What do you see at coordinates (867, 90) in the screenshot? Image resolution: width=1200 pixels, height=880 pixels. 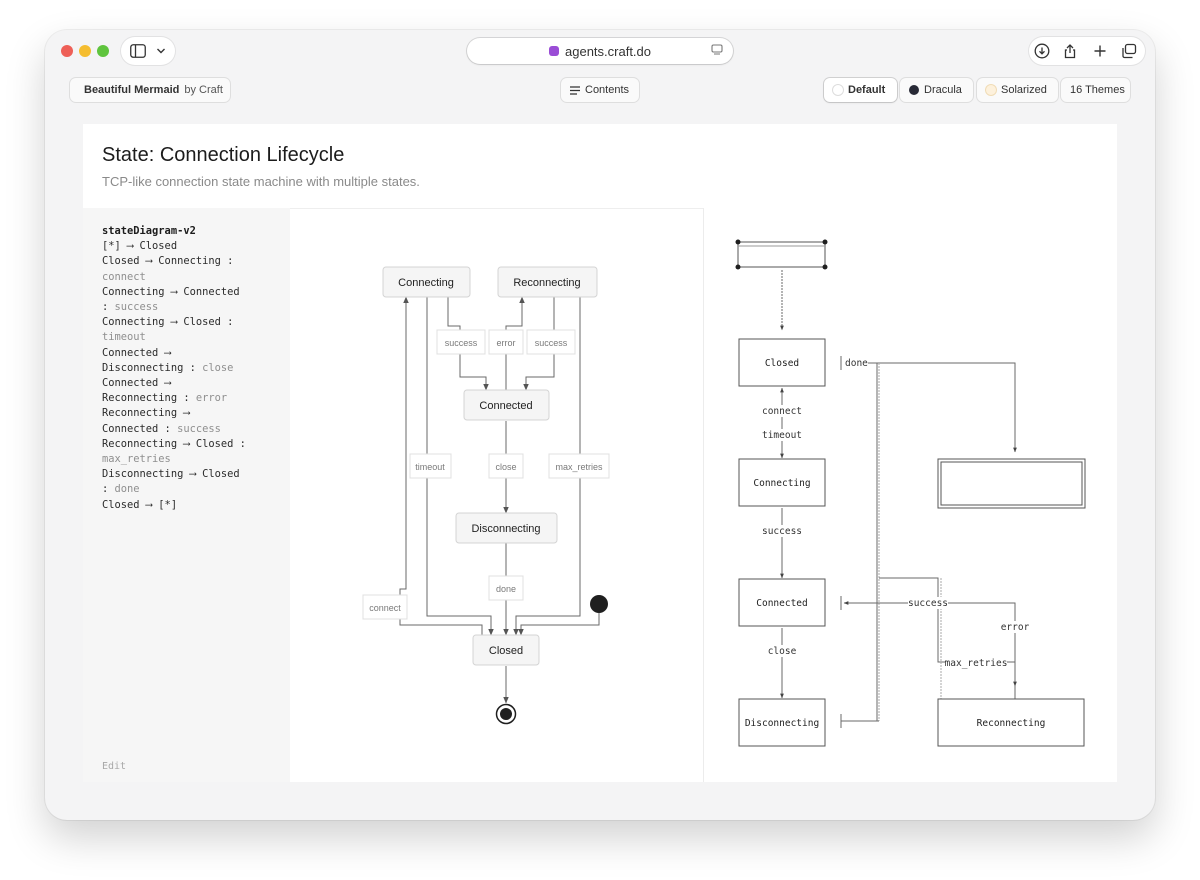 I see `theme-label: Default` at bounding box center [867, 90].